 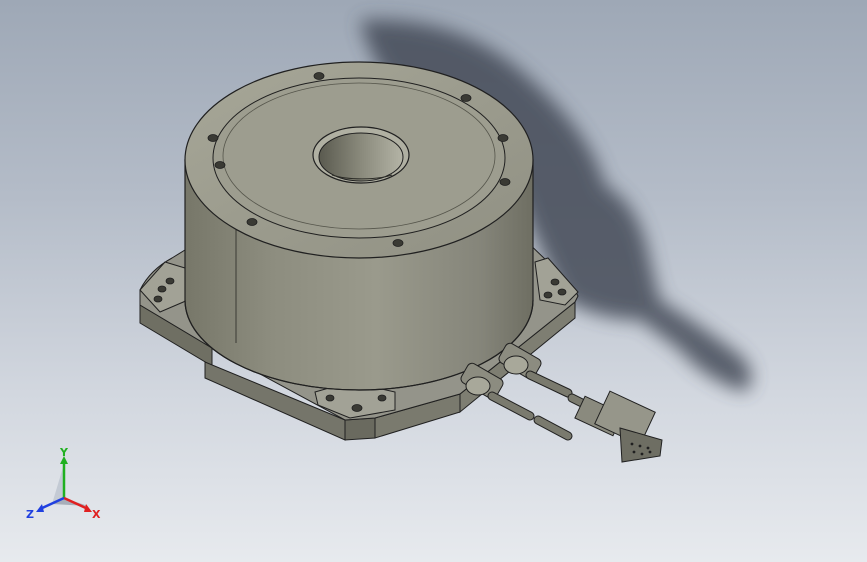 What do you see at coordinates (64, 452) in the screenshot?
I see `y-axis-label: Y` at bounding box center [64, 452].